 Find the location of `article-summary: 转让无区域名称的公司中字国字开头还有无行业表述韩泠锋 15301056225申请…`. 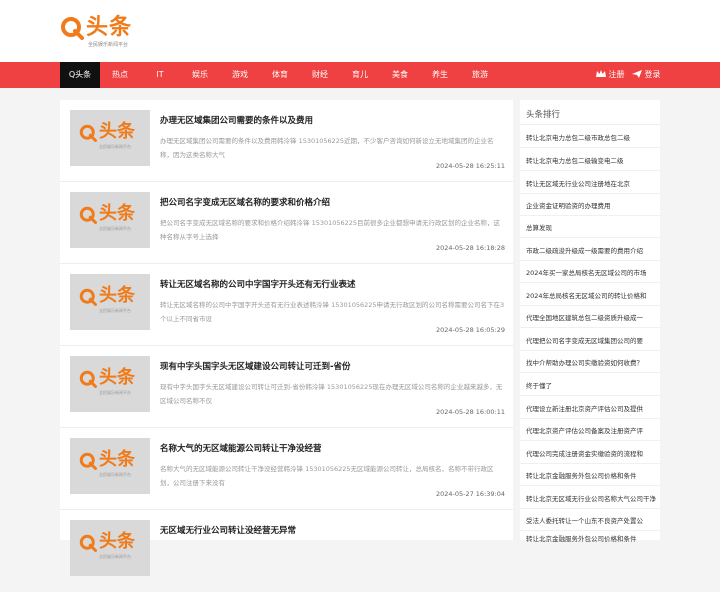

article-summary: 转让无区域名称的公司中字国字开头还有无行业表述韩泠锋 15301056225申请… is located at coordinates (332, 312).